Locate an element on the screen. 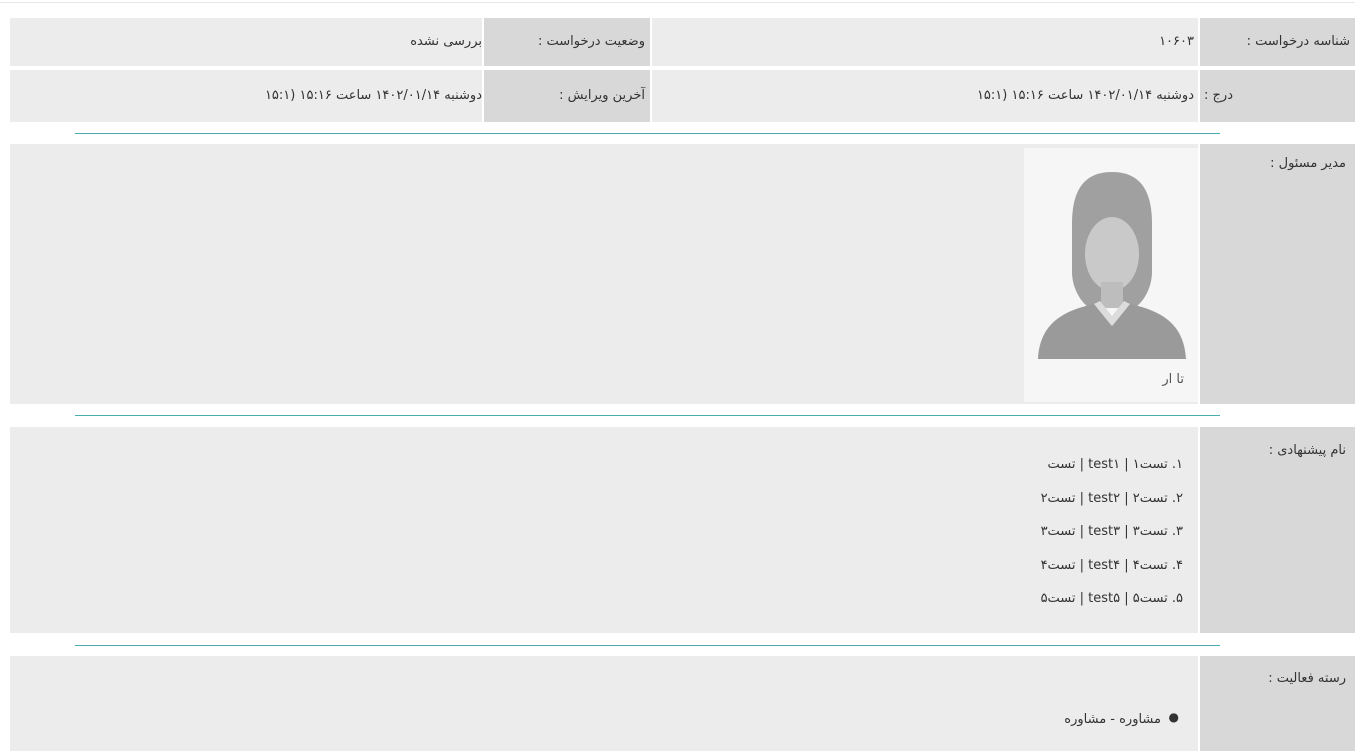  request-id-label: شناسه درخواست : is located at coordinates (1298, 41).